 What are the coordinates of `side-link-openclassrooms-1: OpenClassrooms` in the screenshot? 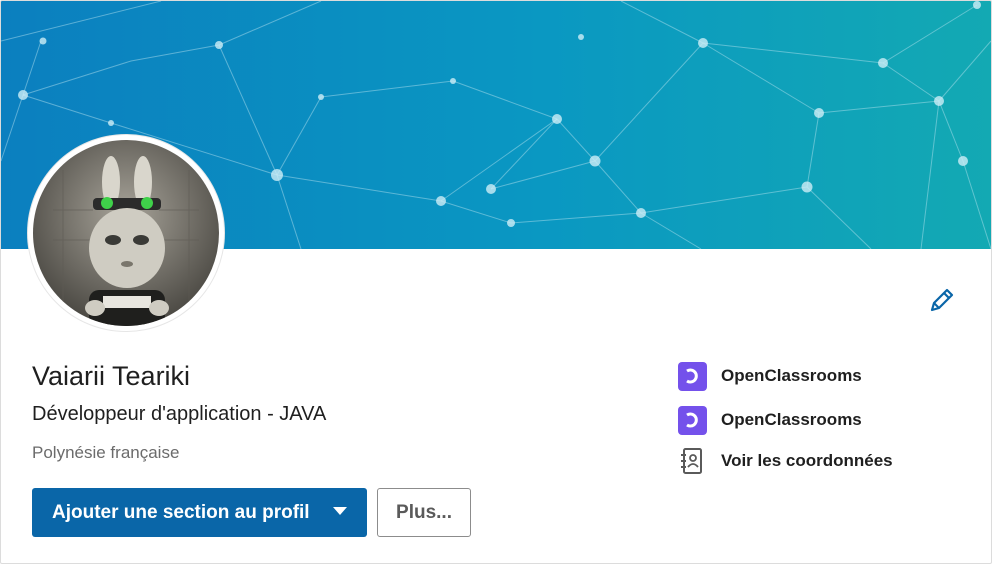 It's located at (769, 376).